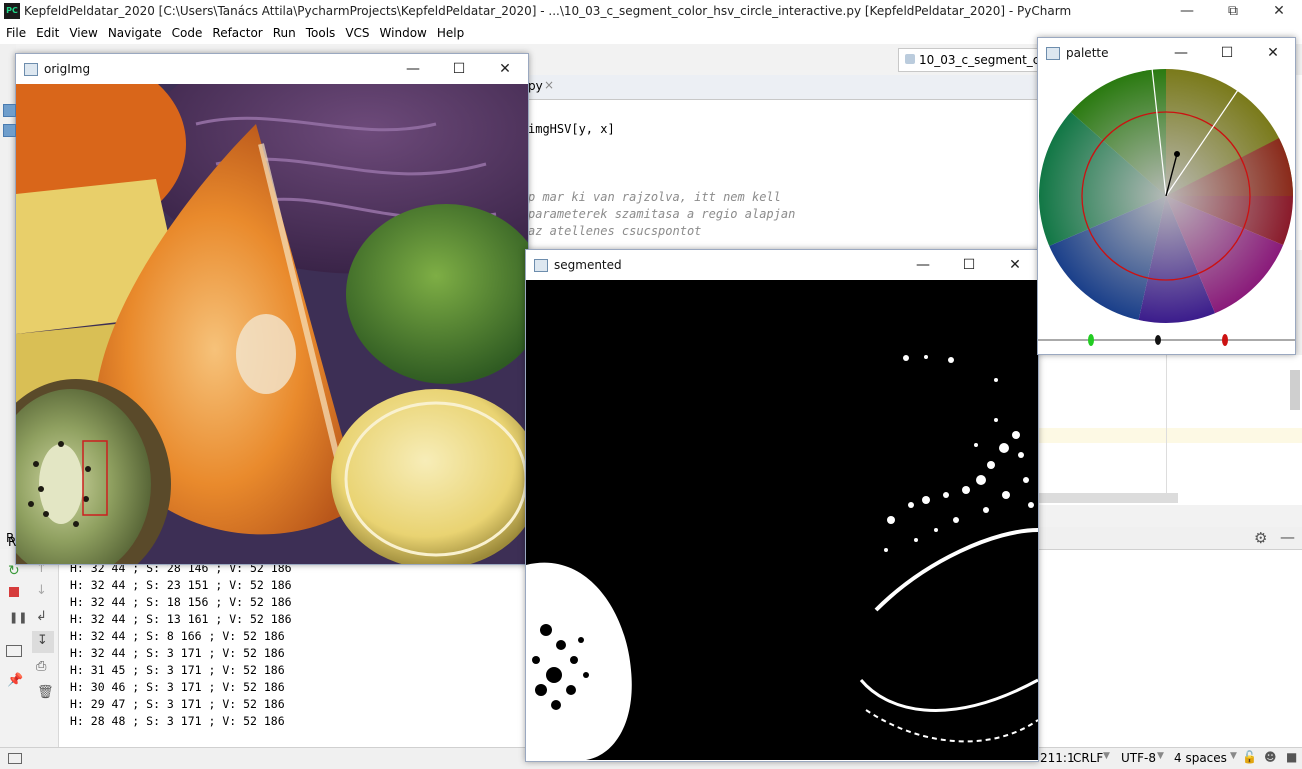 This screenshot has width=1302, height=769. Describe the element at coordinates (29, 648) in the screenshot. I see `run-toolbar: ↻ ↑ ↓ ❚❚ ↲ ↧ ⎙ 📌 🗑` at that location.